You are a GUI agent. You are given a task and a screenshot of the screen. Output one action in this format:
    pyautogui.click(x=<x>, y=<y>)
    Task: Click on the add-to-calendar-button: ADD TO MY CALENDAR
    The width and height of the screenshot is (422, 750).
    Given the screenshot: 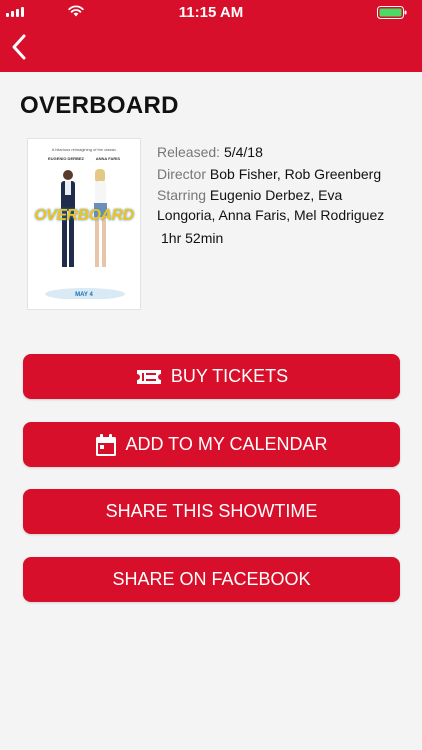 What is the action you would take?
    pyautogui.click(x=211, y=444)
    